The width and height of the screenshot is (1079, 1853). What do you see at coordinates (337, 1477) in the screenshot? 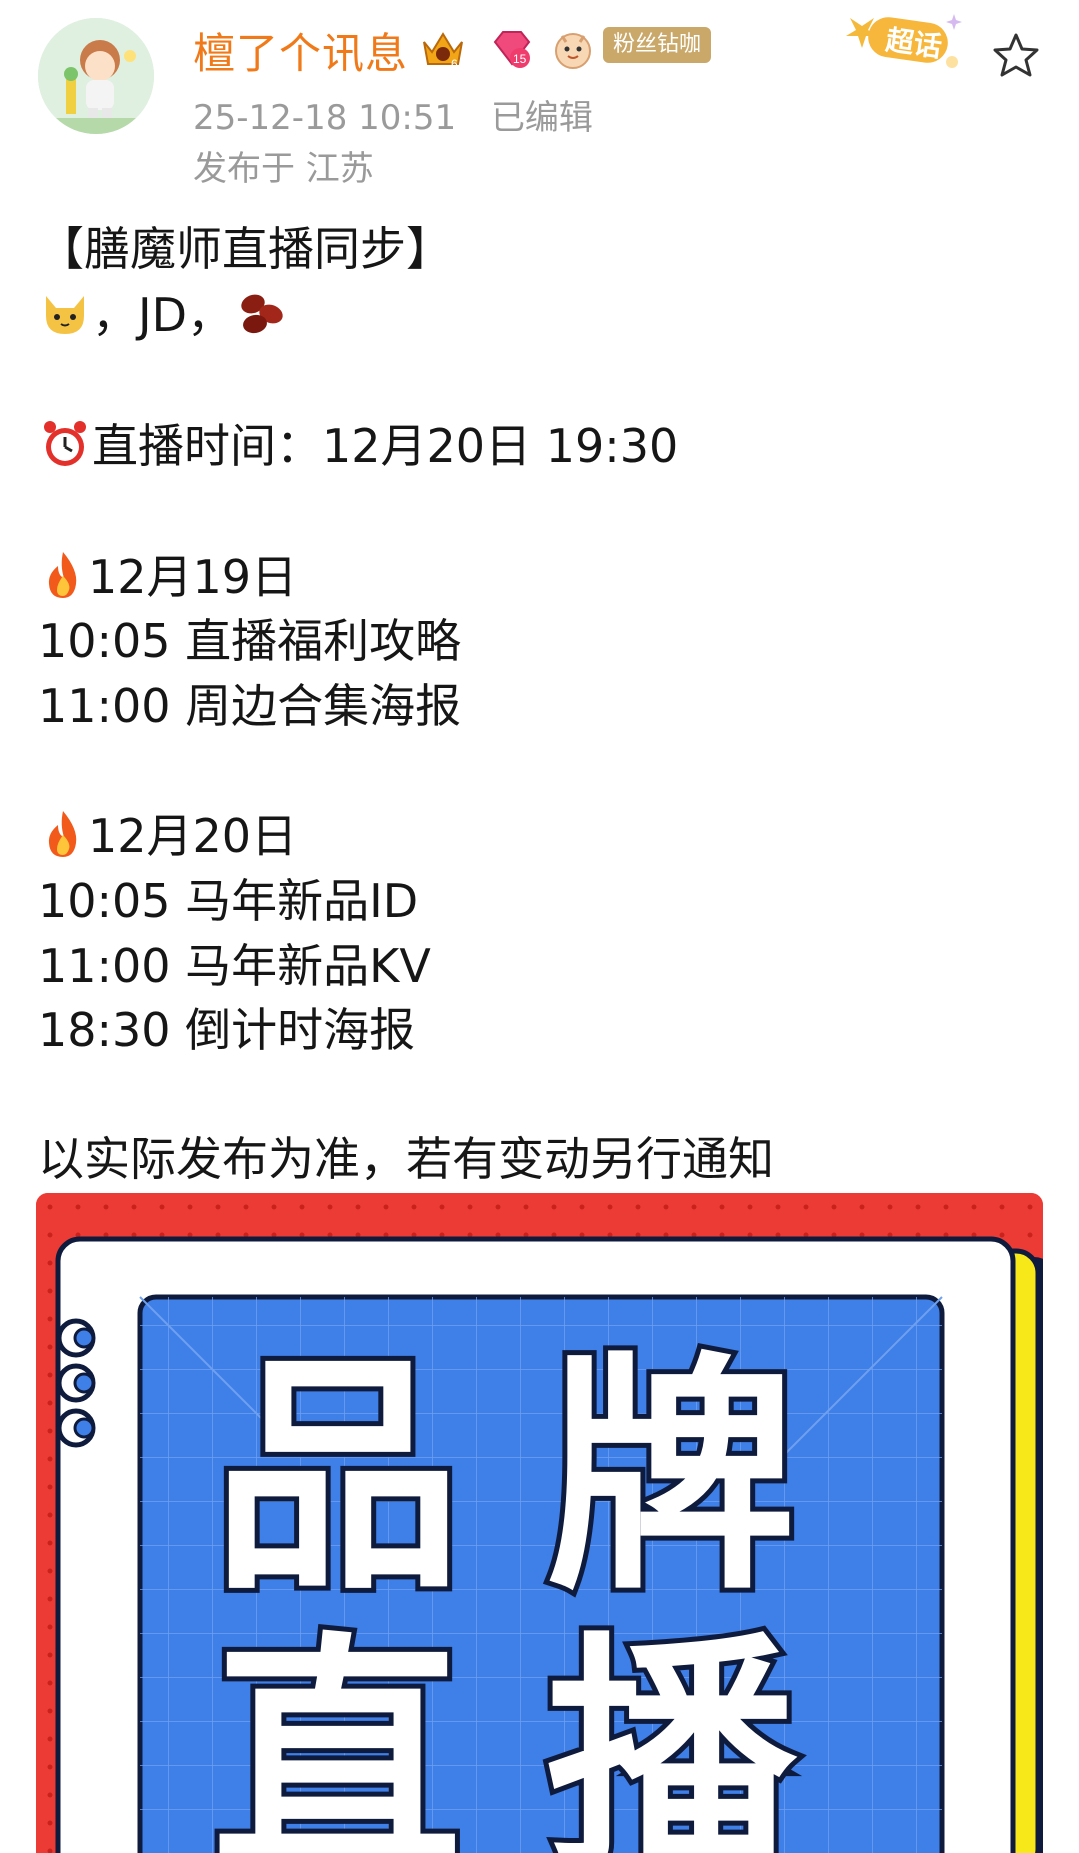
I see `poster-title-char: 品` at bounding box center [337, 1477].